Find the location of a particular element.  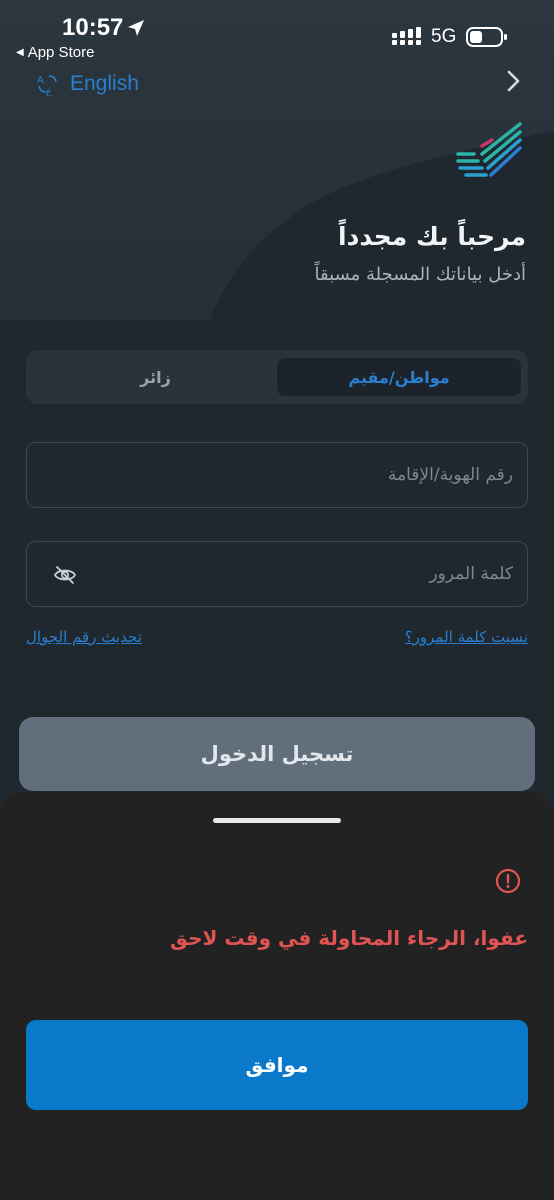

chevron-right-icon is located at coordinates (513, 81).